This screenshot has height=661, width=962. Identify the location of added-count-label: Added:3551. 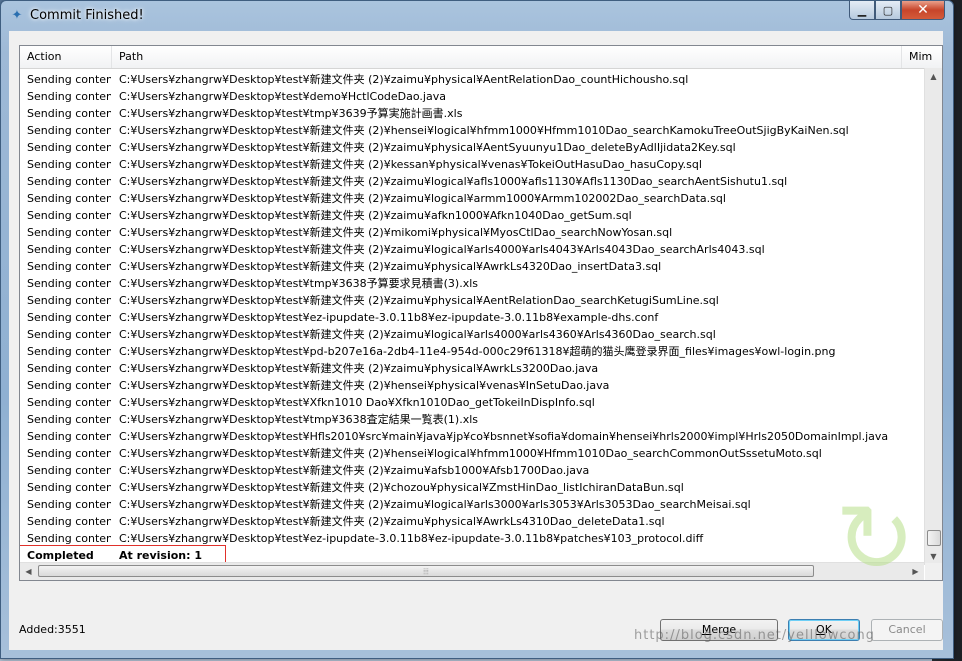
(52, 629).